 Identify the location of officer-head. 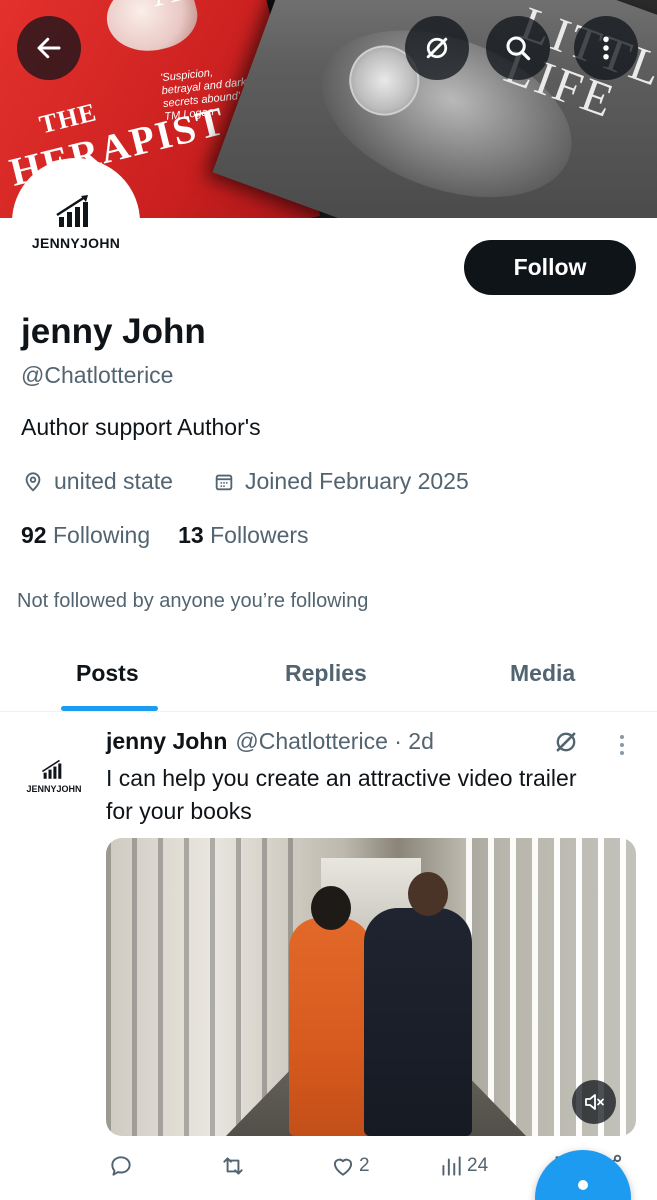
(428, 894).